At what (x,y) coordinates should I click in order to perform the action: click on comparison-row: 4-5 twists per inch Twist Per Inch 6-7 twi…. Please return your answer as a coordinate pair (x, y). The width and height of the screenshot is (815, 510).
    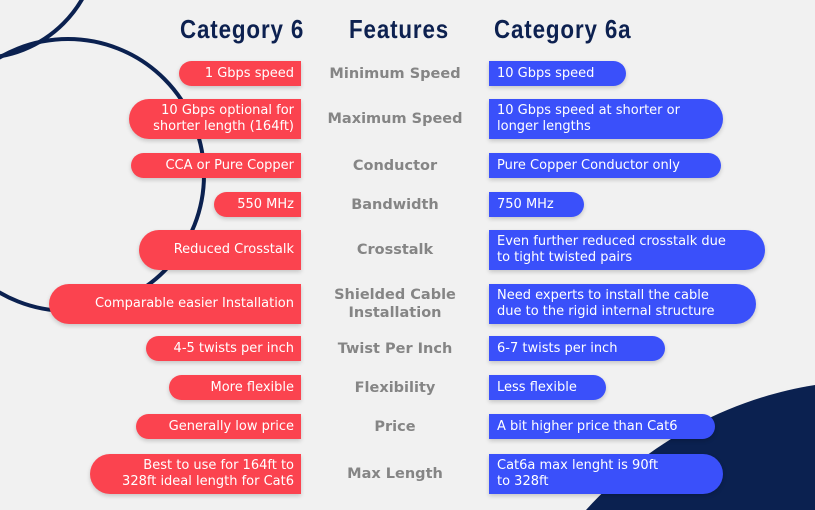
    Looking at the image, I should click on (407, 348).